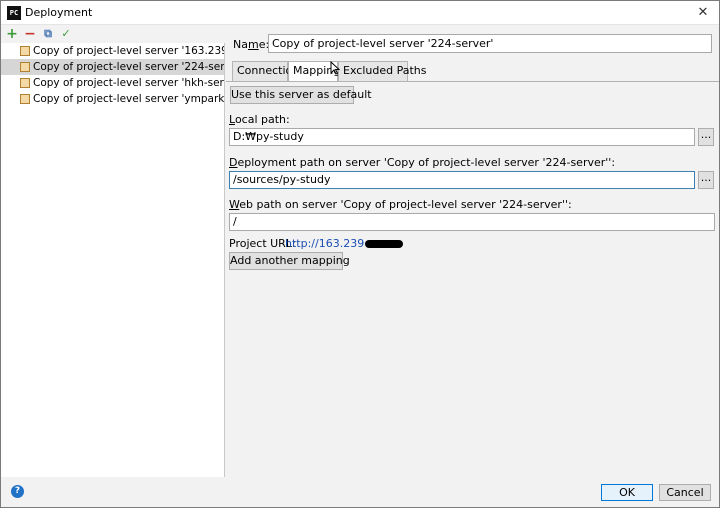 The width and height of the screenshot is (720, 508). Describe the element at coordinates (14, 13) in the screenshot. I see `pycharm-app-icon: PC` at that location.